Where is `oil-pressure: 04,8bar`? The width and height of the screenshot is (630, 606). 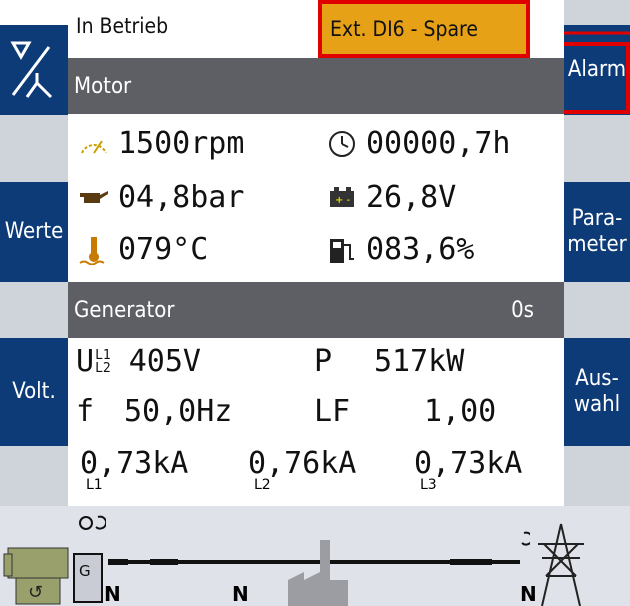 oil-pressure: 04,8bar is located at coordinates (181, 197).